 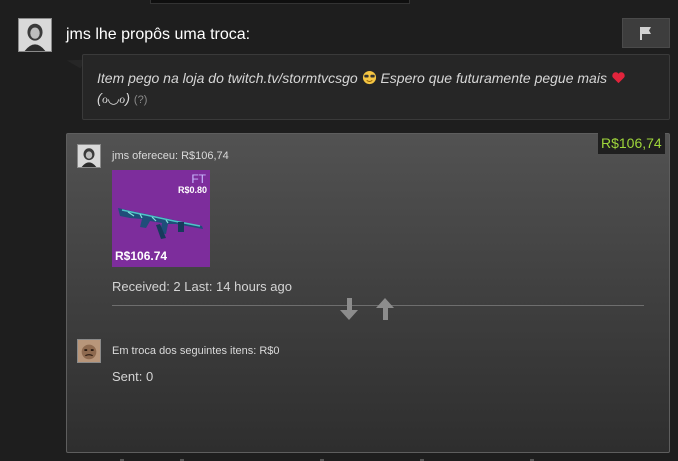 I want to click on you-offer-header: Em troca dos seguintes itens: R$0, so click(x=196, y=351).